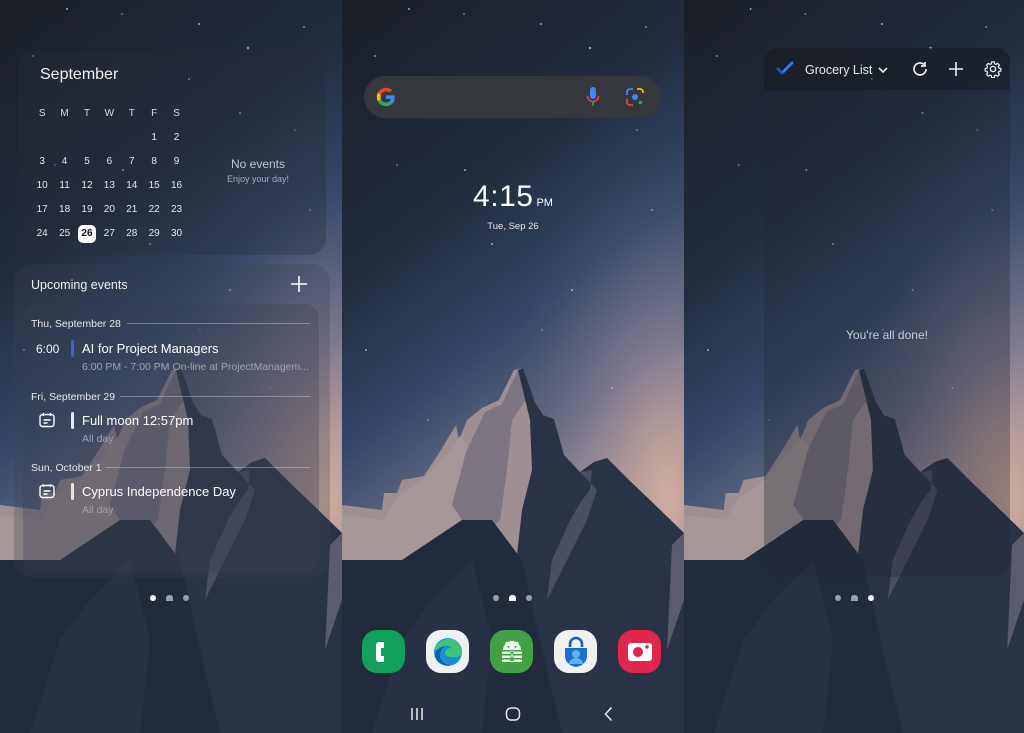  Describe the element at coordinates (593, 99) in the screenshot. I see `microphone-icon` at that location.